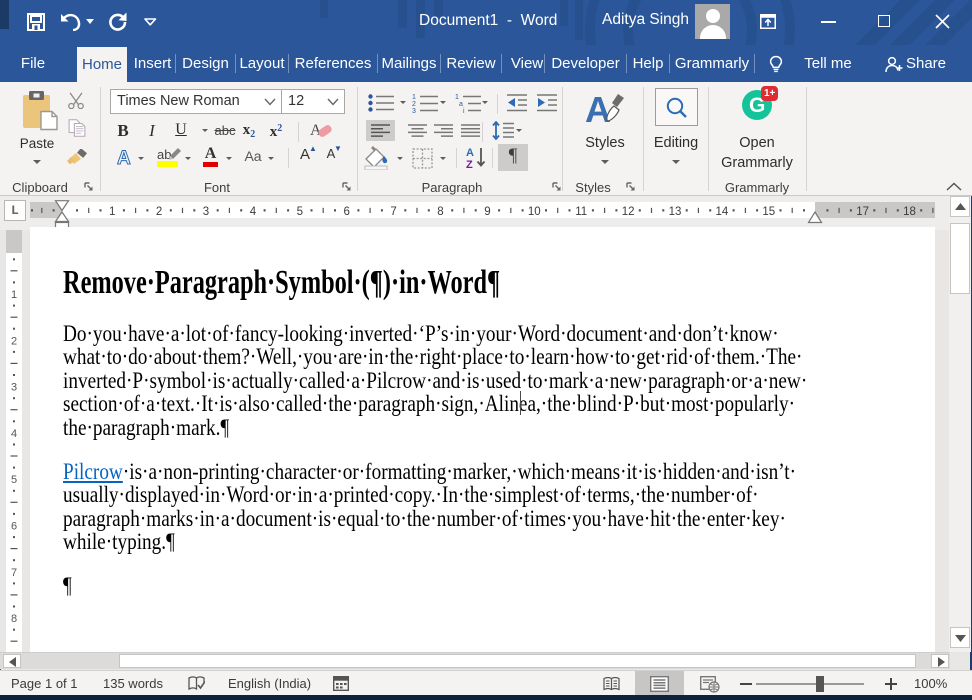 The image size is (972, 700). Describe the element at coordinates (487, 212) in the screenshot. I see `svg-text: 9` at that location.